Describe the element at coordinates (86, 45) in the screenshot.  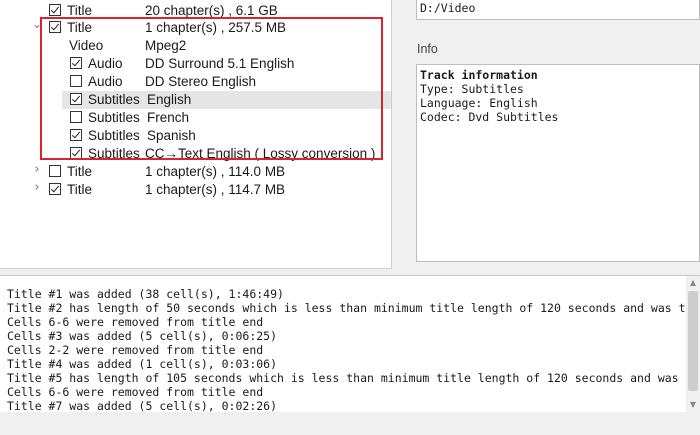
I see `tree-row-name: Video` at that location.